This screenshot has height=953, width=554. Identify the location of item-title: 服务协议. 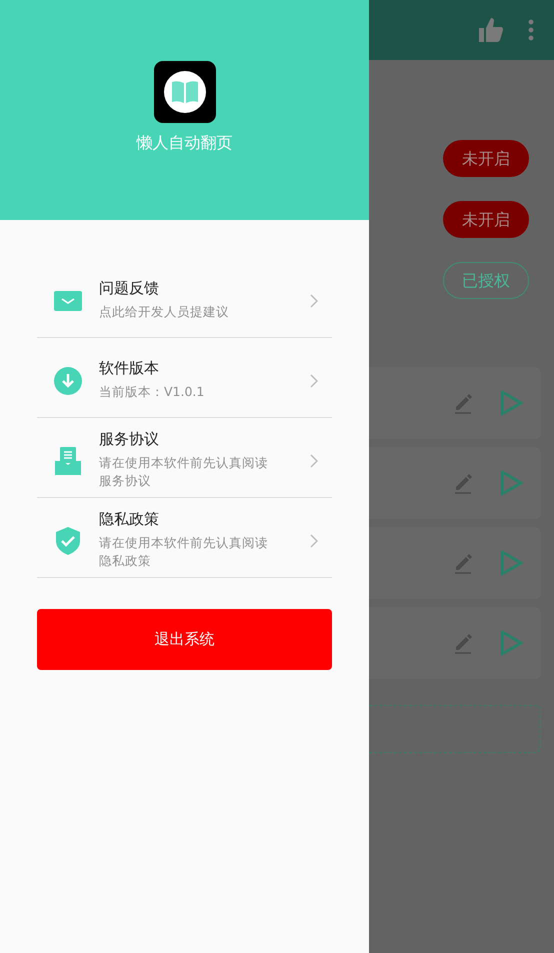
(129, 440).